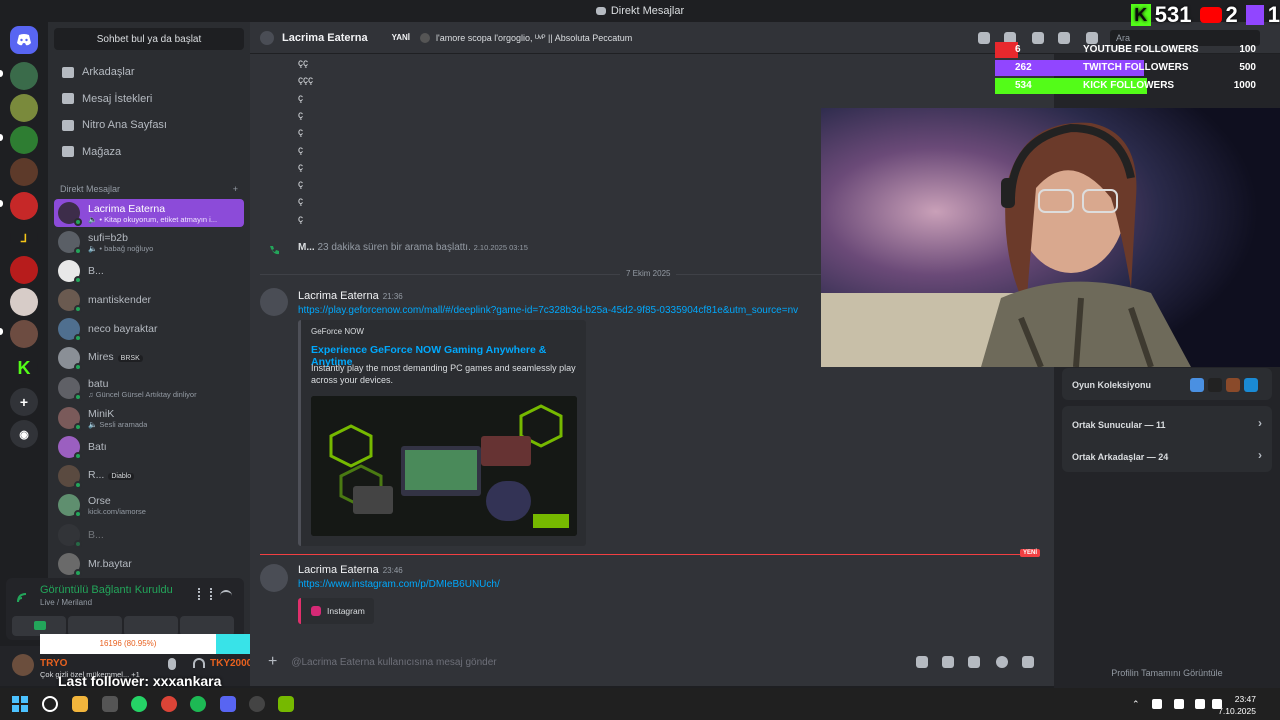 This screenshot has height=720, width=1280. What do you see at coordinates (24, 40) in the screenshot?
I see `discord-home-icon` at bounding box center [24, 40].